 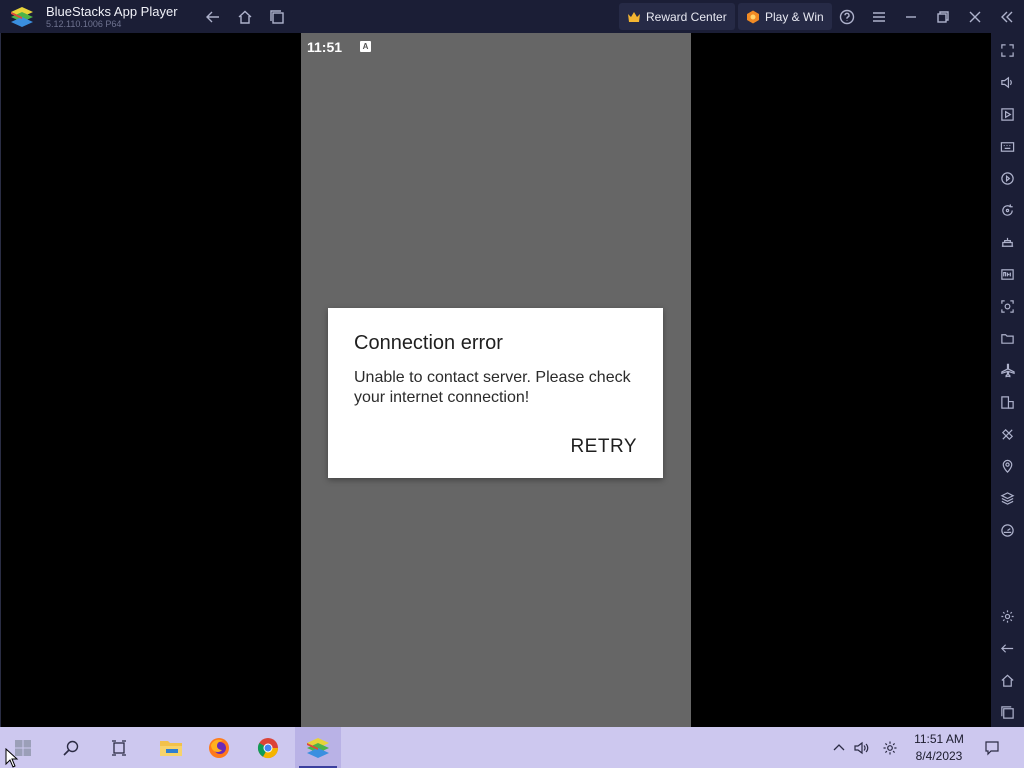 What do you see at coordinates (84, 24) in the screenshot?
I see `app-version: 5.12.110.1006 P64` at bounding box center [84, 24].